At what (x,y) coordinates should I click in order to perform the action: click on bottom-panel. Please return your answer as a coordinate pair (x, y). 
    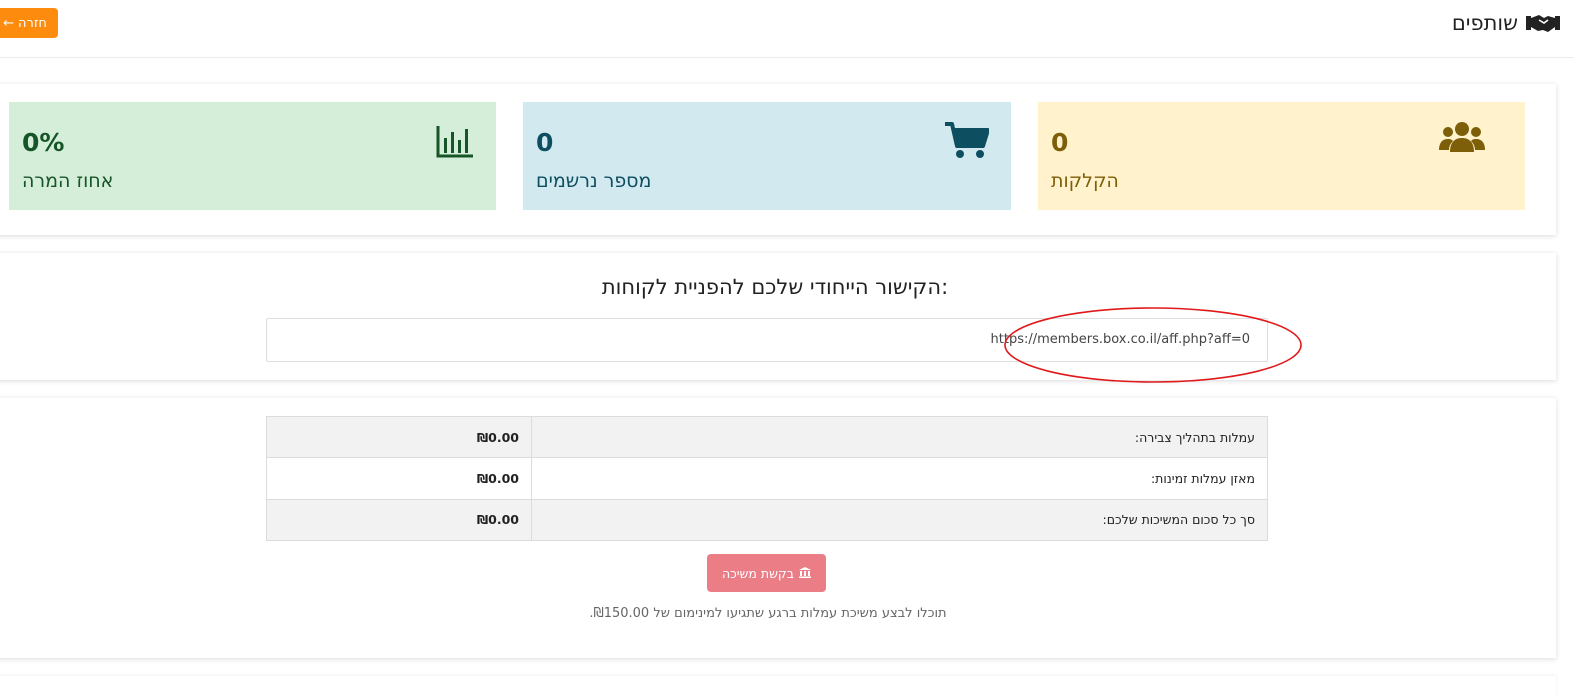
    Looking at the image, I should click on (778, 687).